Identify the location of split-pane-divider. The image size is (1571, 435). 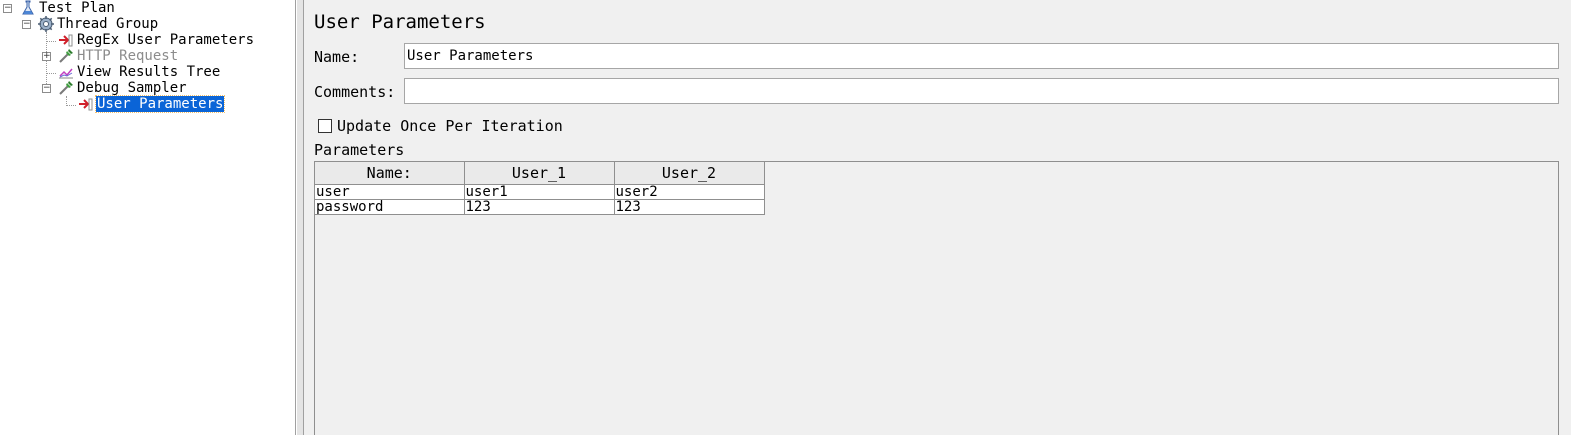
(300, 217).